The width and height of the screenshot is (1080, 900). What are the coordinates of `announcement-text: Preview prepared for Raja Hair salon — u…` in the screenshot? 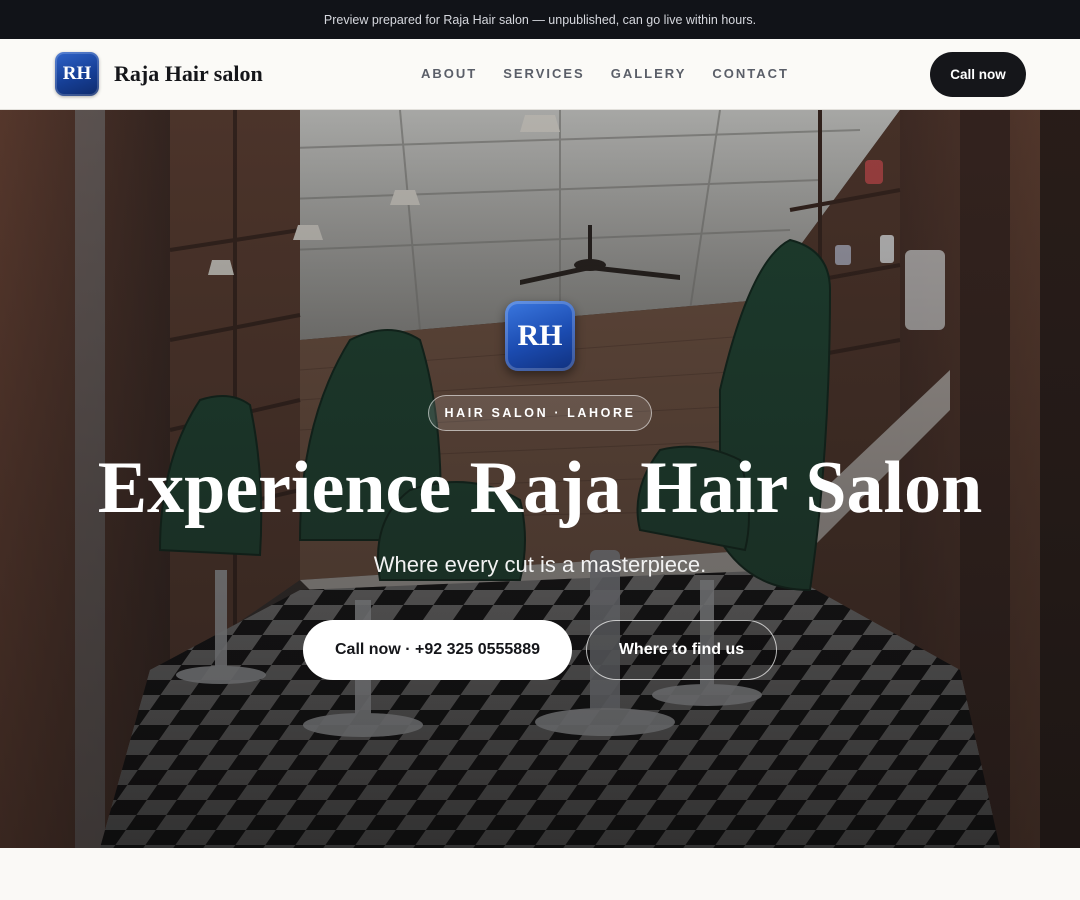 It's located at (540, 19).